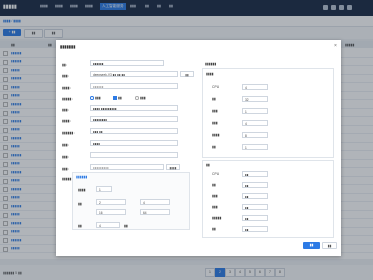  Describe the element at coordinates (134, 155) in the screenshot. I see `path-input` at that location.